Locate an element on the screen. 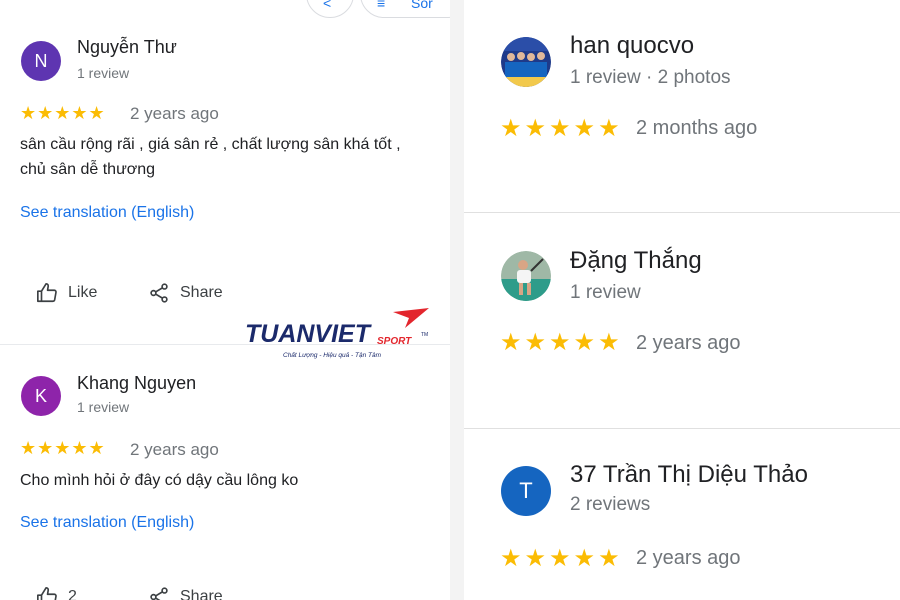 The width and height of the screenshot is (900, 600). avatar: N is located at coordinates (41, 61).